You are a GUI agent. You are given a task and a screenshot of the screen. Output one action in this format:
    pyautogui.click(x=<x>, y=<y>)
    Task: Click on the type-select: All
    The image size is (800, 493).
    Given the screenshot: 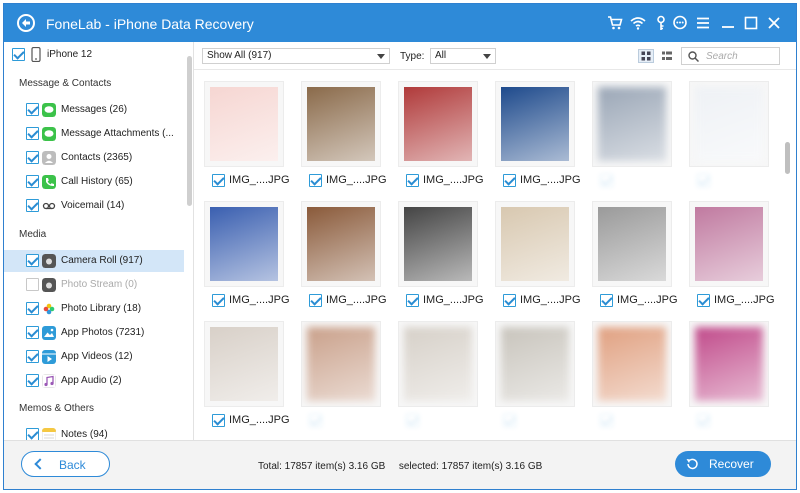 What is the action you would take?
    pyautogui.click(x=463, y=56)
    